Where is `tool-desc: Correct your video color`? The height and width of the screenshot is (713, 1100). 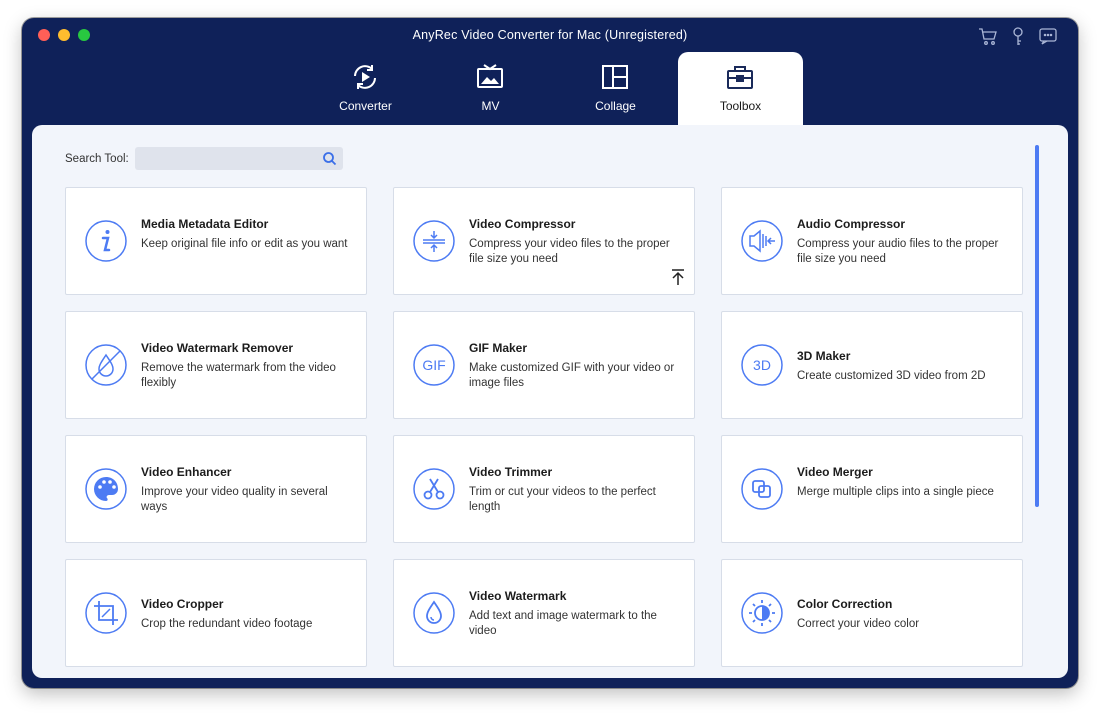 tool-desc: Correct your video color is located at coordinates (858, 624).